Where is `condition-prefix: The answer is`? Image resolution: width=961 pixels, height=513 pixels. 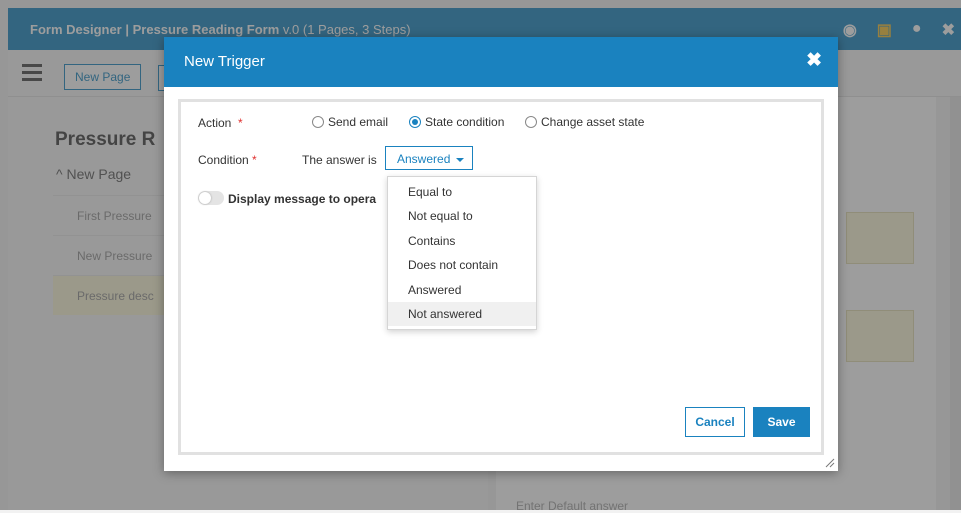 condition-prefix: The answer is is located at coordinates (339, 160).